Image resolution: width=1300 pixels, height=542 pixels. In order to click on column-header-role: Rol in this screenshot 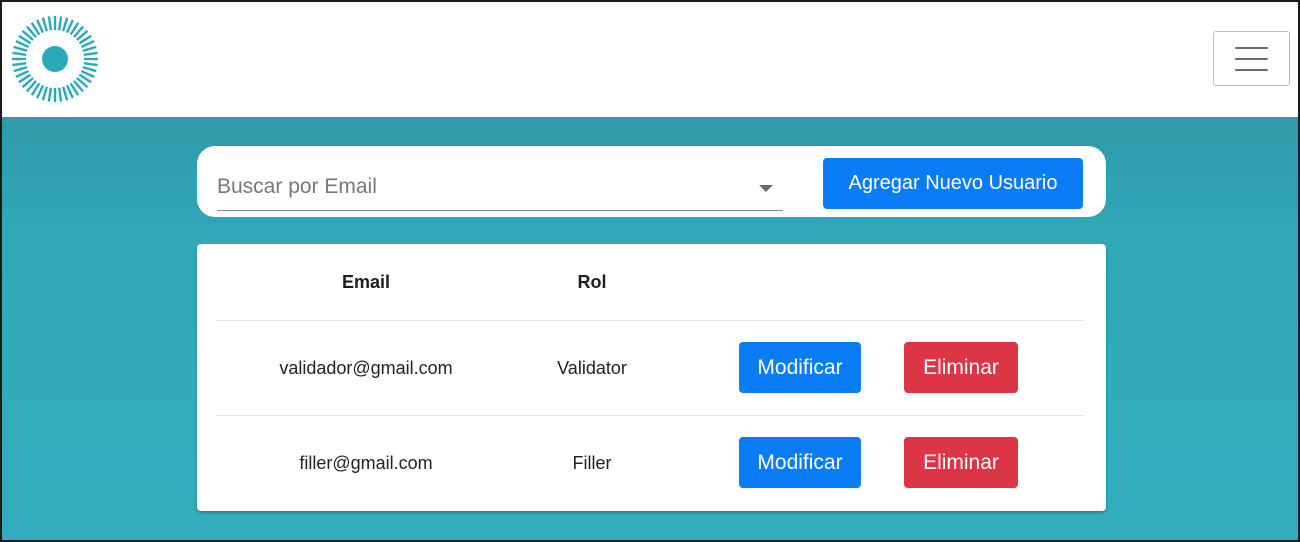, I will do `click(592, 282)`.